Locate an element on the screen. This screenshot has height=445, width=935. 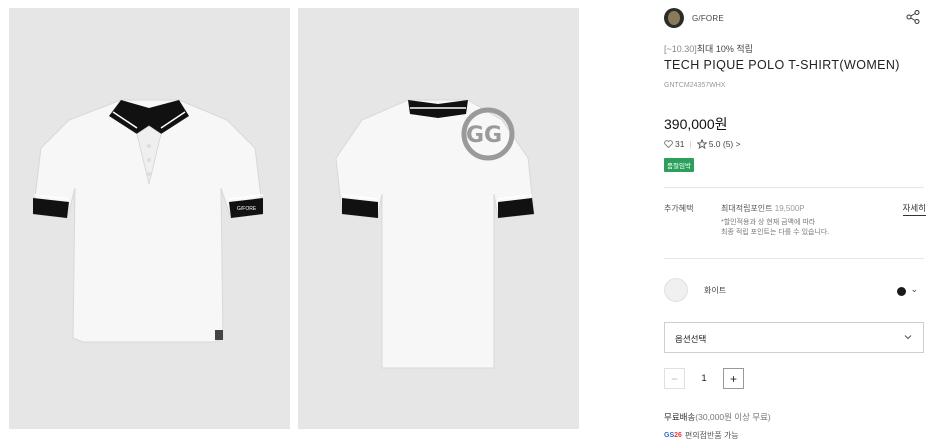
brand-link: G/FORE is located at coordinates (694, 18).